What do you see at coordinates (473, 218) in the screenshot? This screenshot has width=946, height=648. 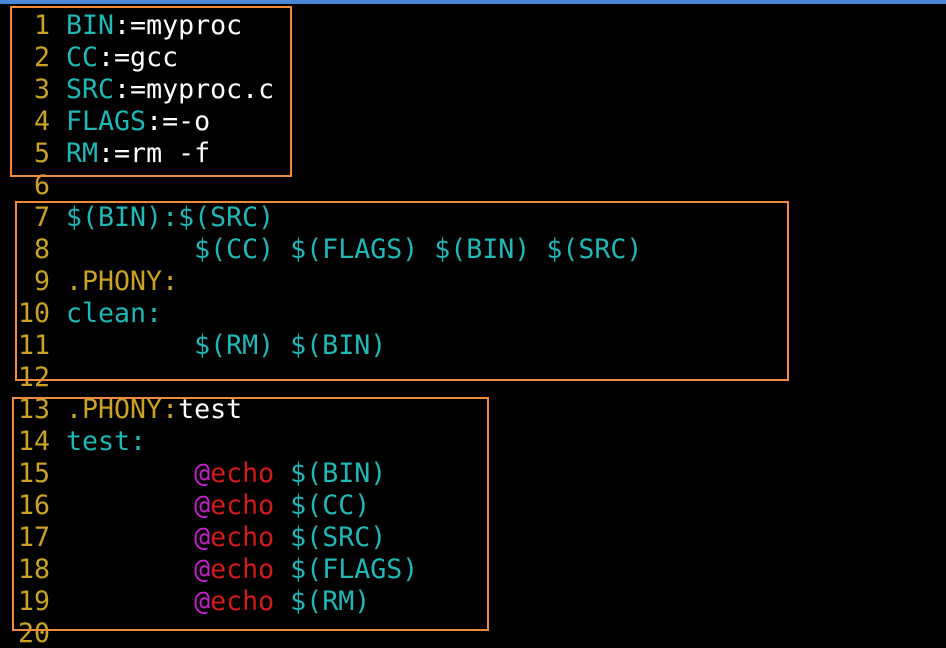 I see `code-line: 7 $(BIN):$(SRC)` at bounding box center [473, 218].